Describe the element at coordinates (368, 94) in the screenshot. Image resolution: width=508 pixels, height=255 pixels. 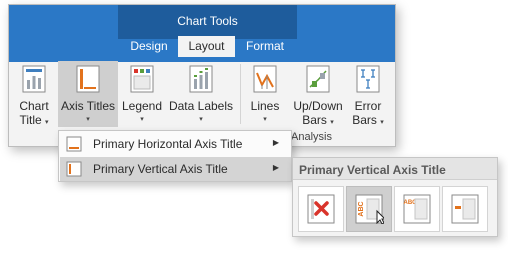
I see `error-bars-button: Error Bars ▾` at that location.